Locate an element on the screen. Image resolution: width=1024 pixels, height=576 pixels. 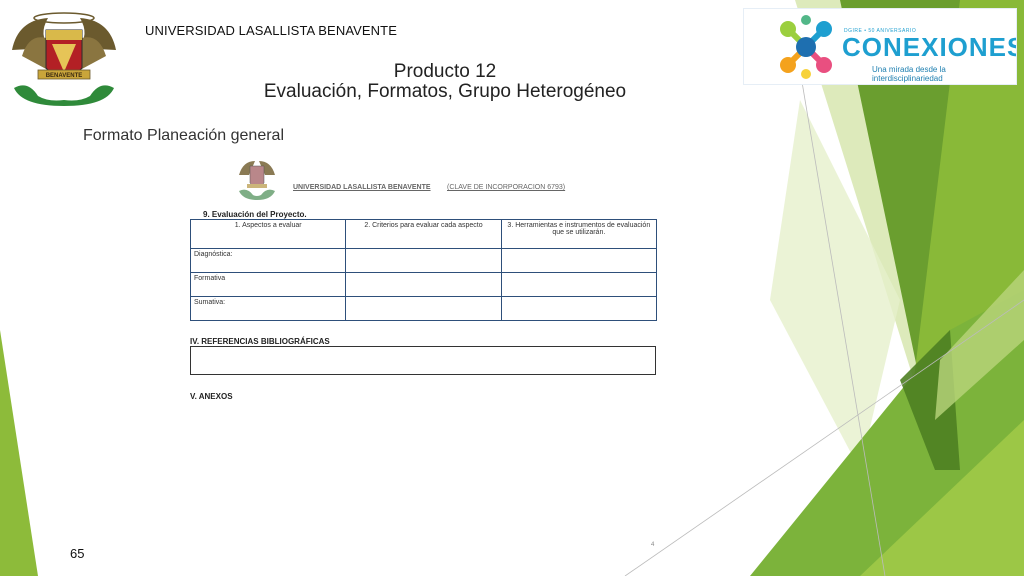
document-header-name: UNIVERSIDAD LASALLISTA BENAVENTE is located at coordinates (362, 187).